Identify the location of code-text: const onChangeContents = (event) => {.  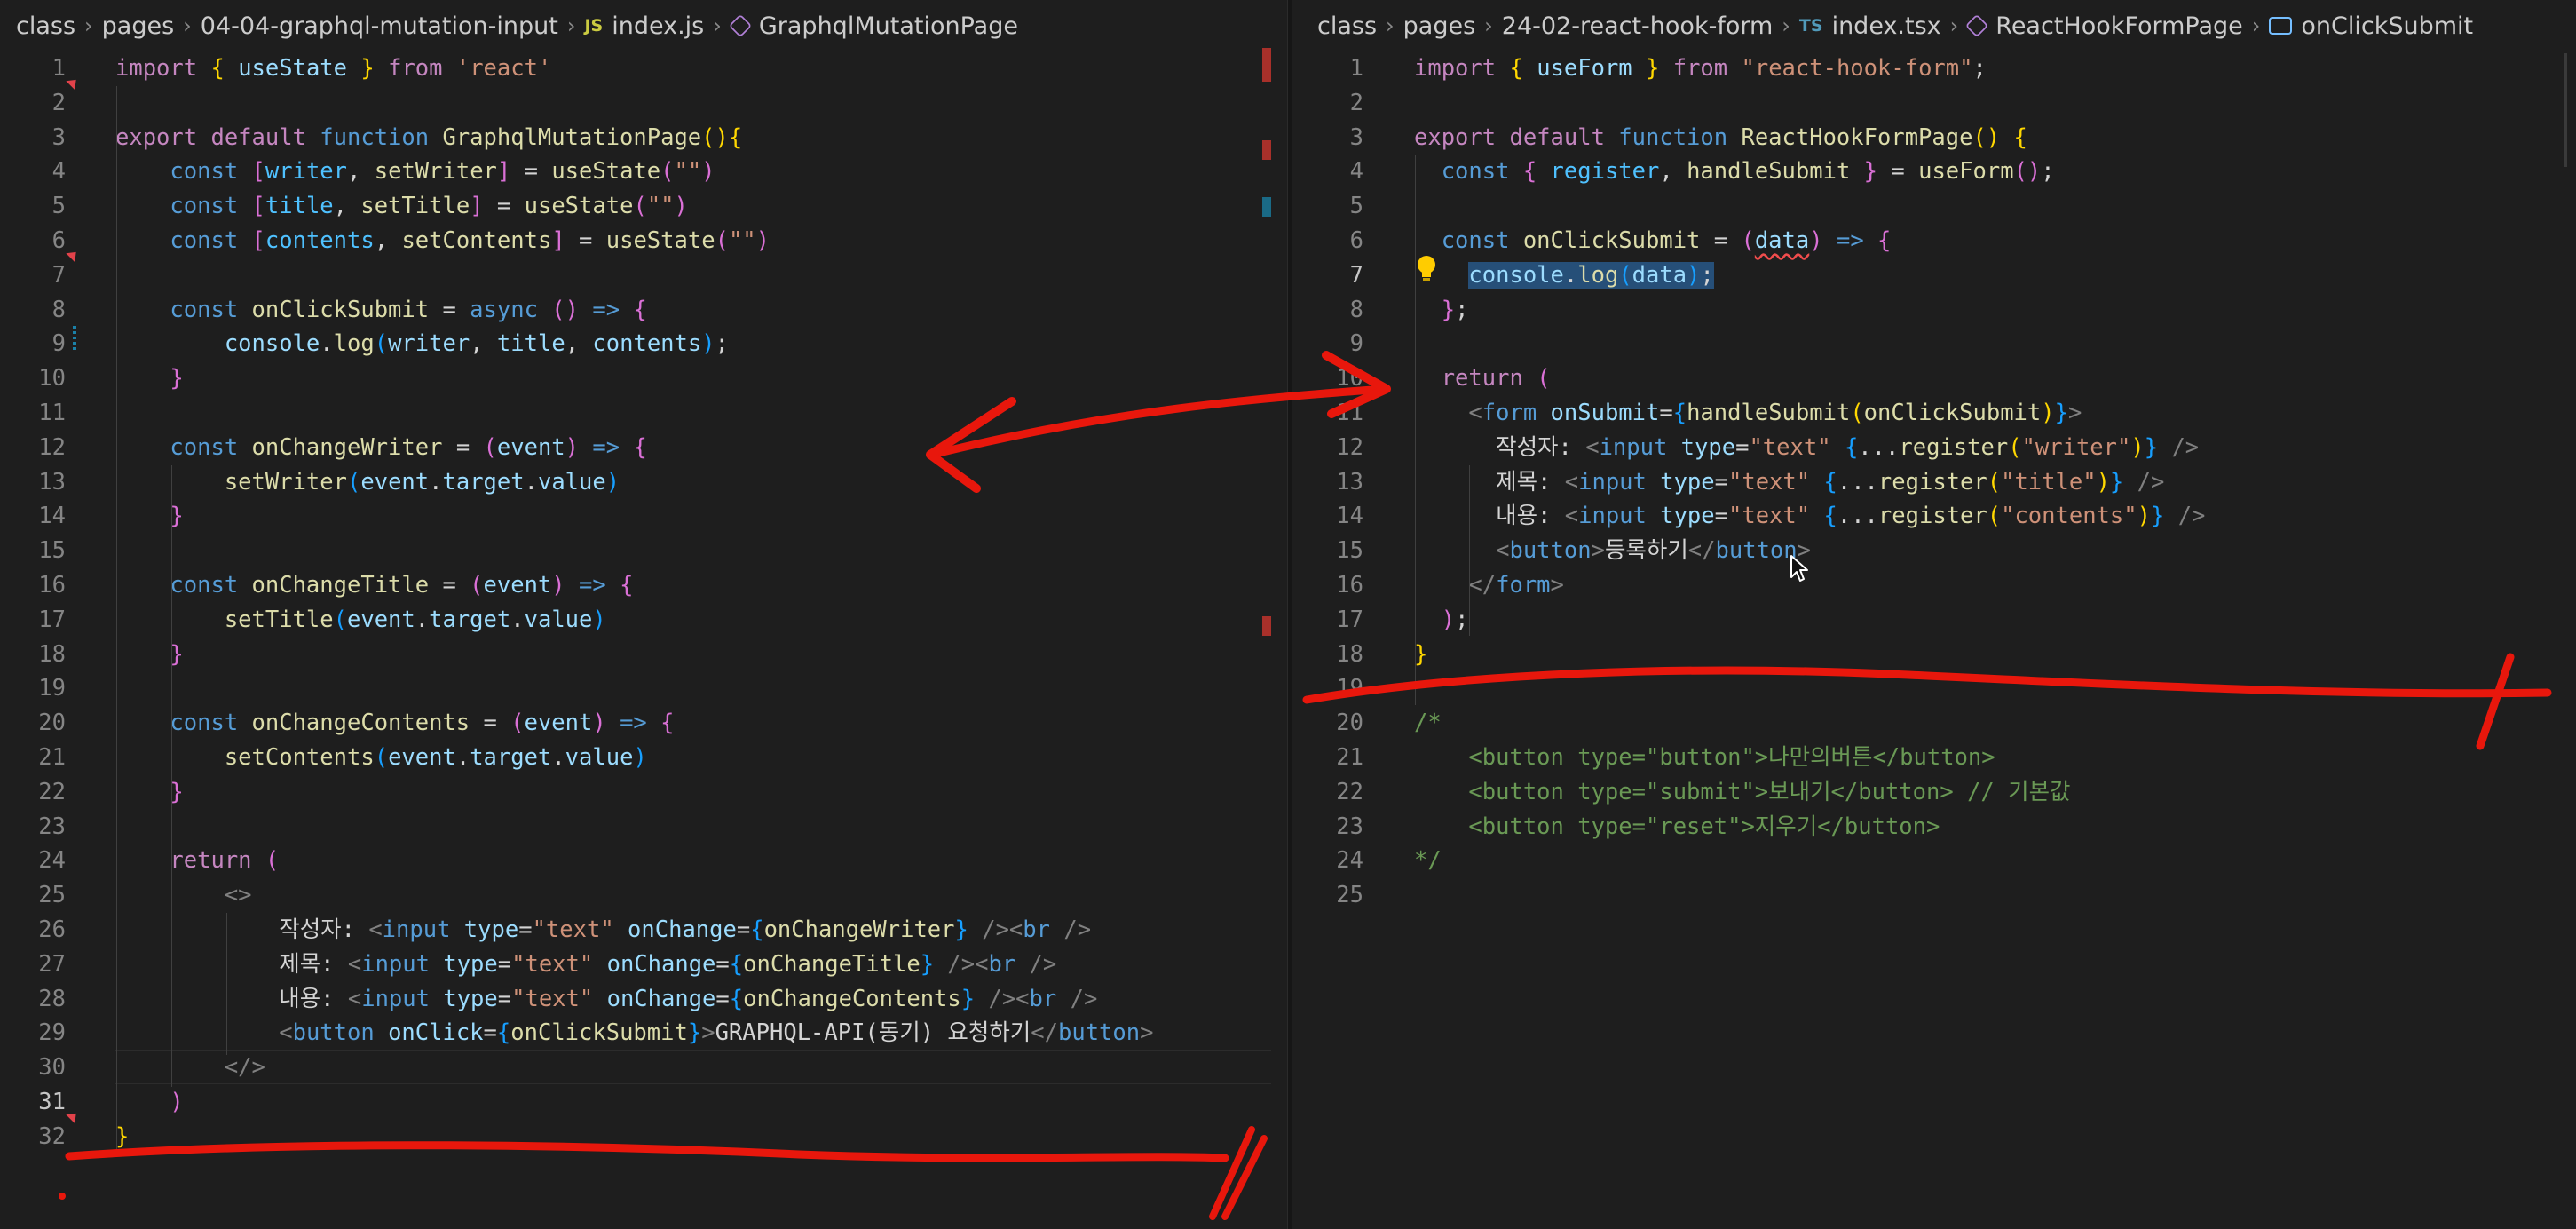
(395, 723).